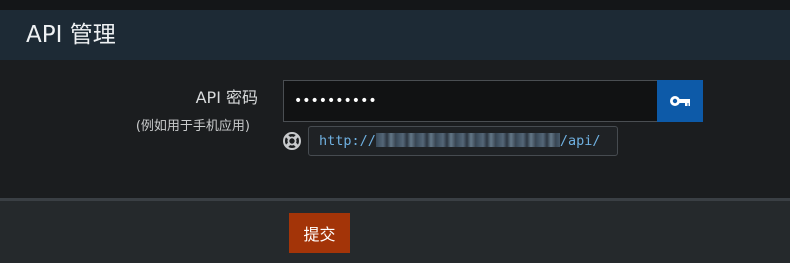 This screenshot has height=263, width=790. What do you see at coordinates (319, 233) in the screenshot?
I see `submit-button: 提交` at bounding box center [319, 233].